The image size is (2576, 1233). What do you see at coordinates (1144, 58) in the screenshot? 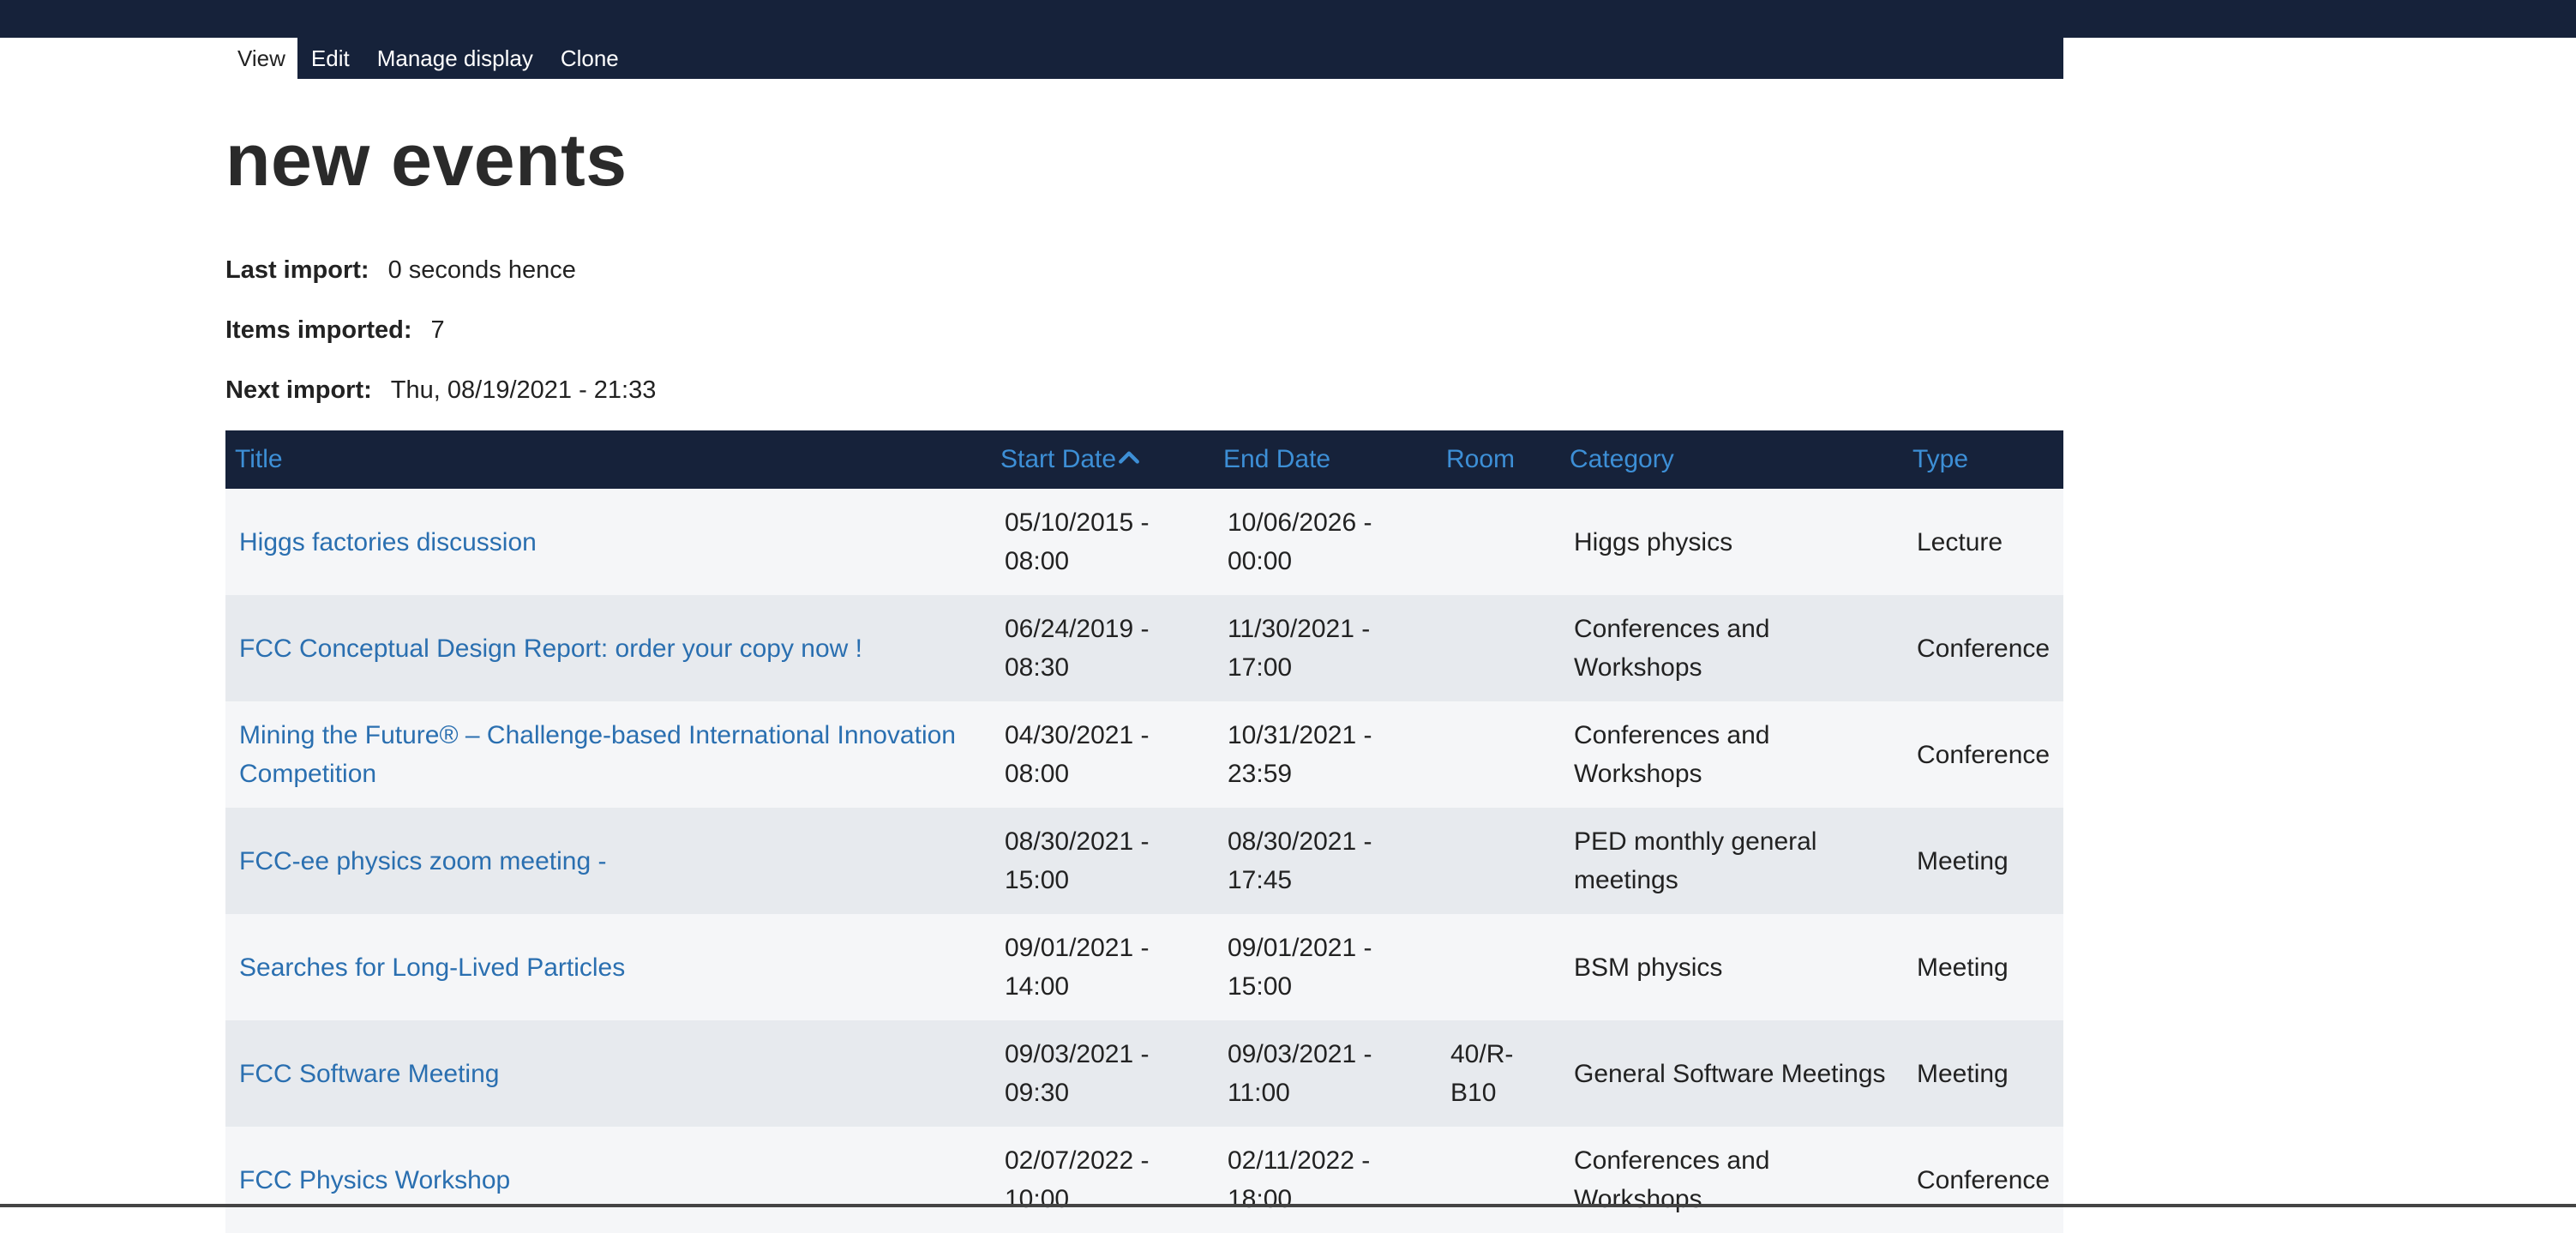
I see `local-tasks-tabs: View Edit Manage display Clone` at bounding box center [1144, 58].